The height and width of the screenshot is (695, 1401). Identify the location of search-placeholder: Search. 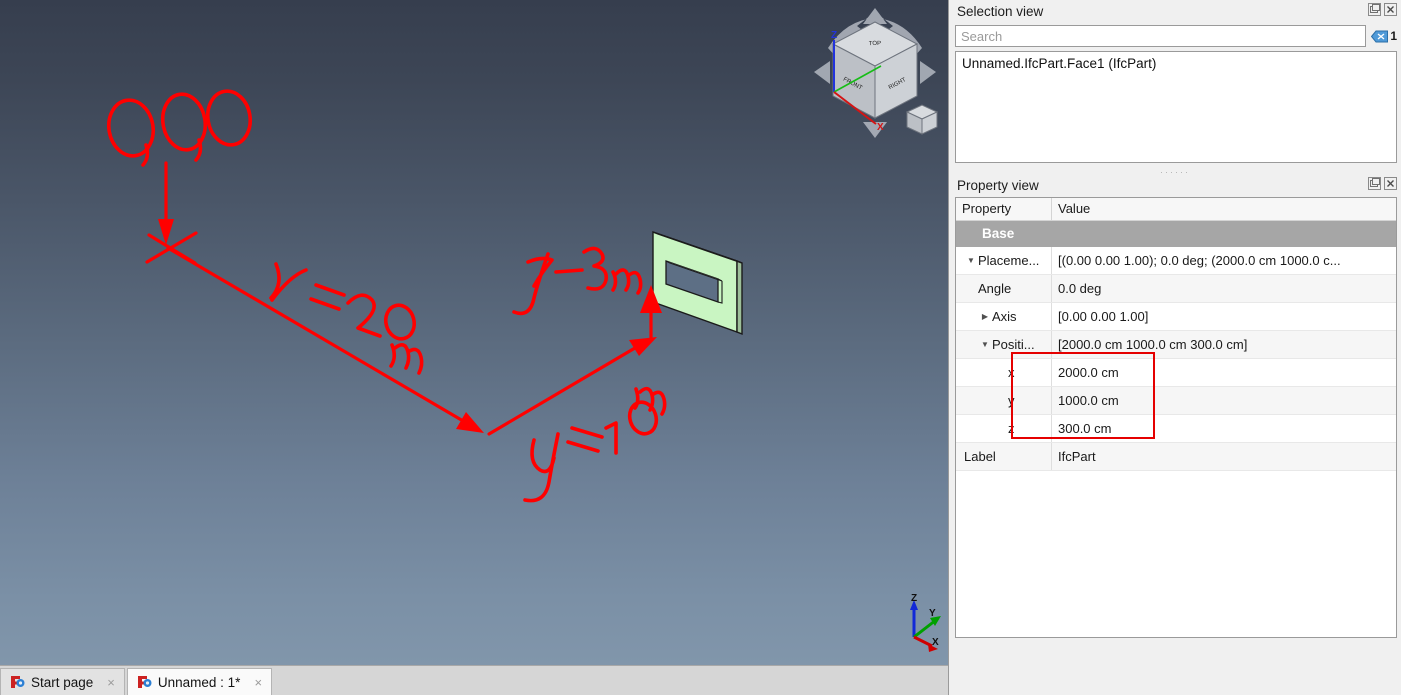
(982, 36).